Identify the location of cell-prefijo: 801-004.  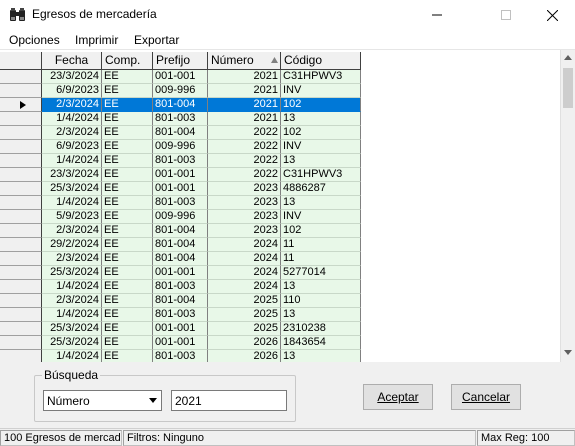
(180, 231).